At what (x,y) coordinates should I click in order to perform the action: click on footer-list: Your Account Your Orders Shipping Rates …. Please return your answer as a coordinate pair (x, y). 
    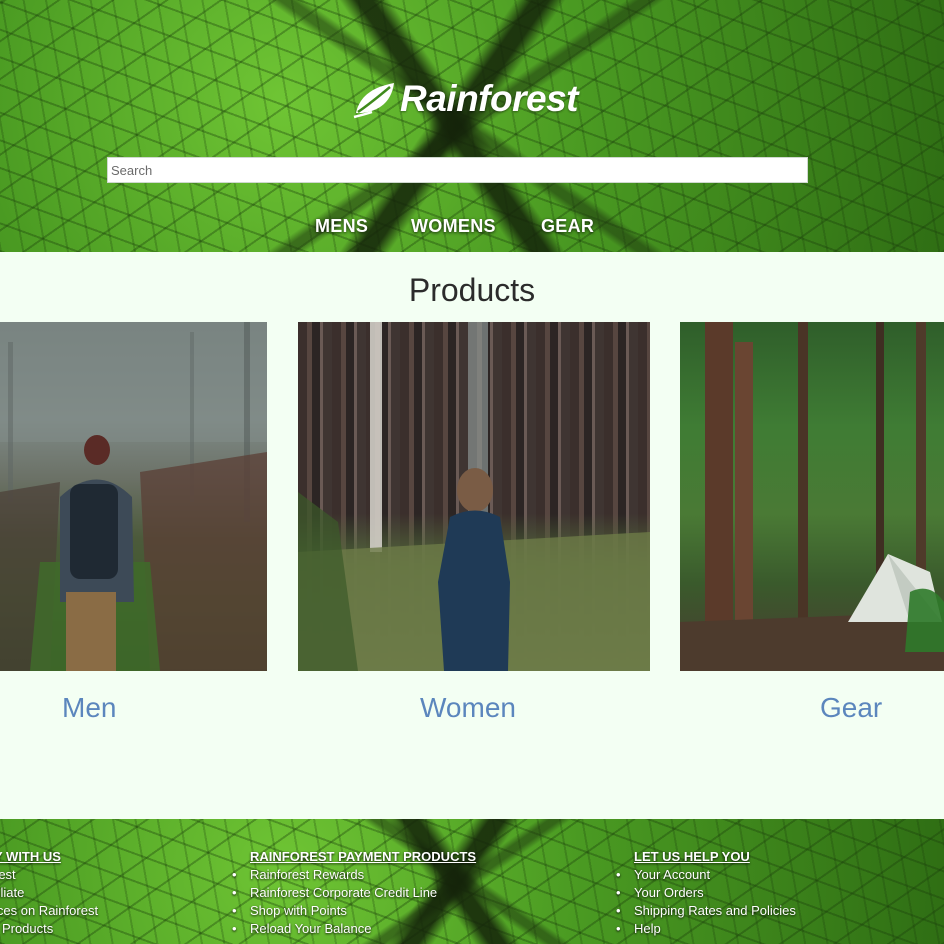
    Looking at the image, I should click on (706, 902).